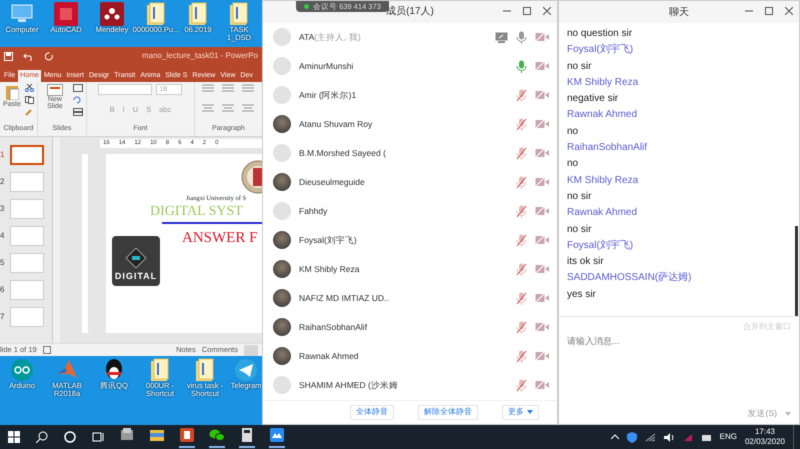 This screenshot has width=800, height=449. Describe the element at coordinates (217, 437) in the screenshot. I see `chat-bubbles-icon` at that location.